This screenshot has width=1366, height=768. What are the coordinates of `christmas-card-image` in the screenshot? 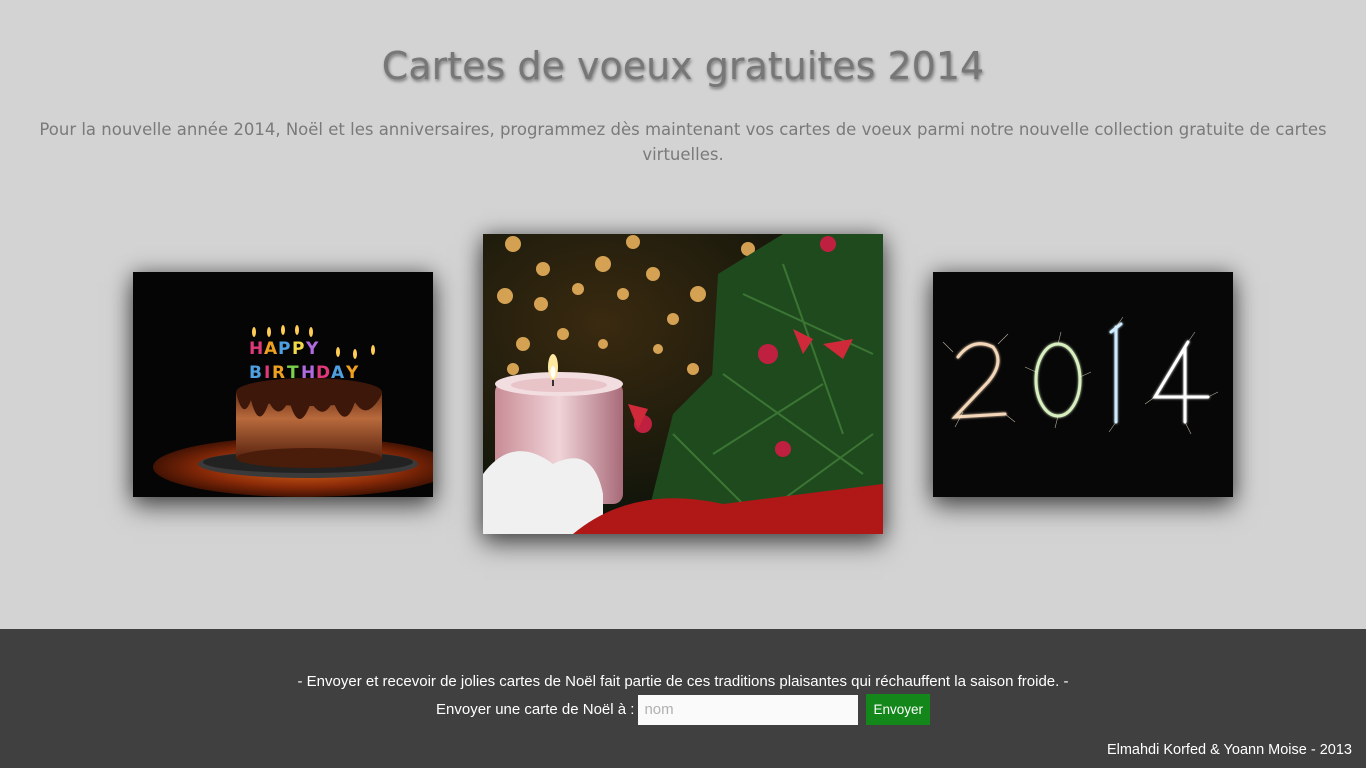 It's located at (683, 384).